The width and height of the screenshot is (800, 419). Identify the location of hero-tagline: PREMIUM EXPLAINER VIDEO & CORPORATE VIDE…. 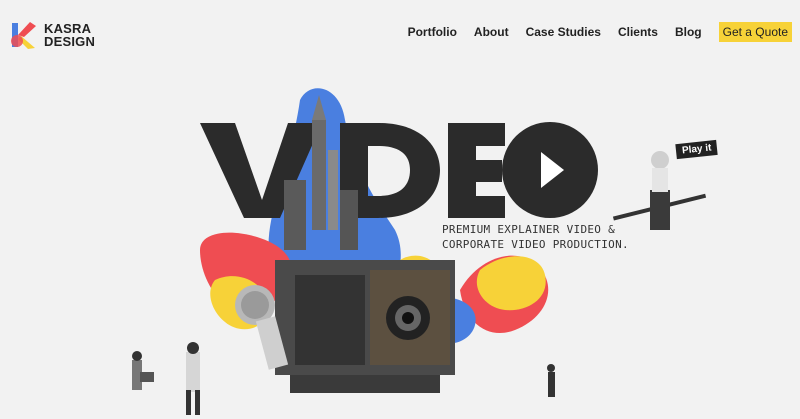
(535, 237).